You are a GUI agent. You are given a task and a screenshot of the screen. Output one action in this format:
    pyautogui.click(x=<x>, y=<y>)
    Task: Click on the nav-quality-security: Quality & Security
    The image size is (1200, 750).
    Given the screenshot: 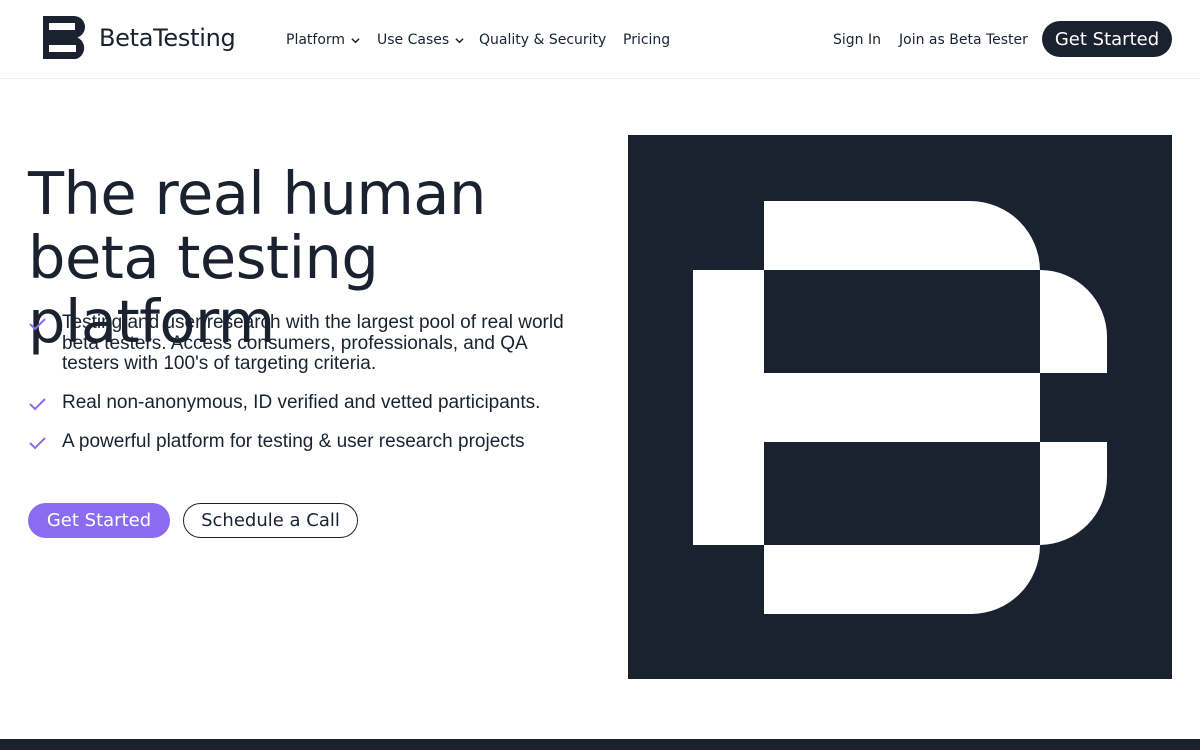 What is the action you would take?
    pyautogui.click(x=542, y=40)
    